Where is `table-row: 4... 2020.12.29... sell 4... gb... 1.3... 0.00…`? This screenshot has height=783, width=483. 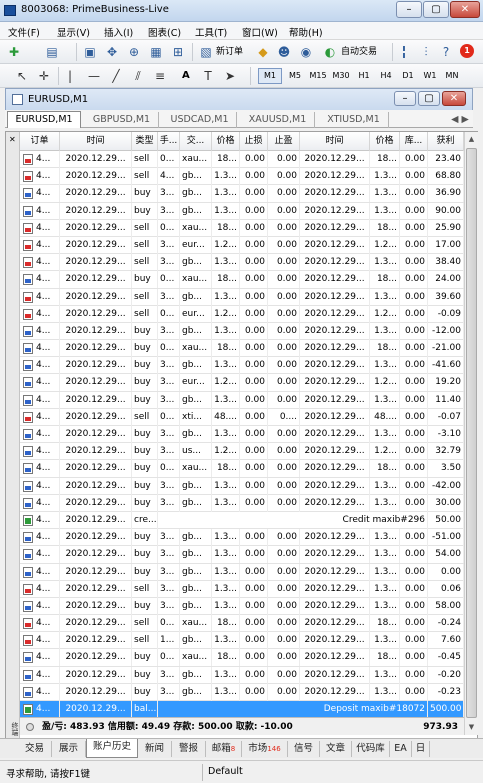
table-row: 4... 2020.12.29... sell 4... gb... 1.3... 0.00… is located at coordinates (242, 177).